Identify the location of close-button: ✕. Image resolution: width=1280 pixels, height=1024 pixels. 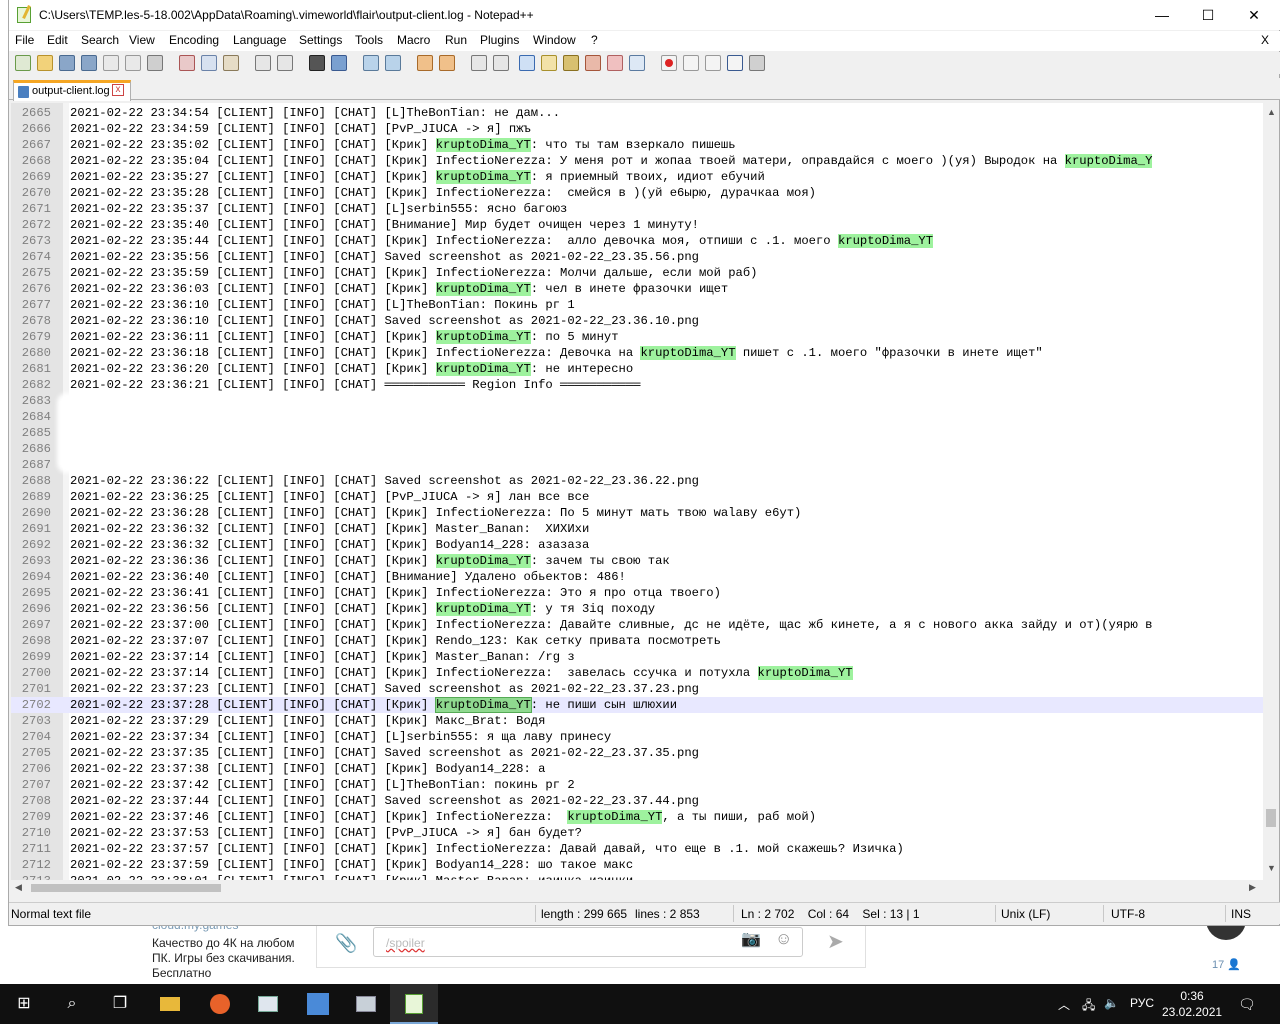
(1254, 15).